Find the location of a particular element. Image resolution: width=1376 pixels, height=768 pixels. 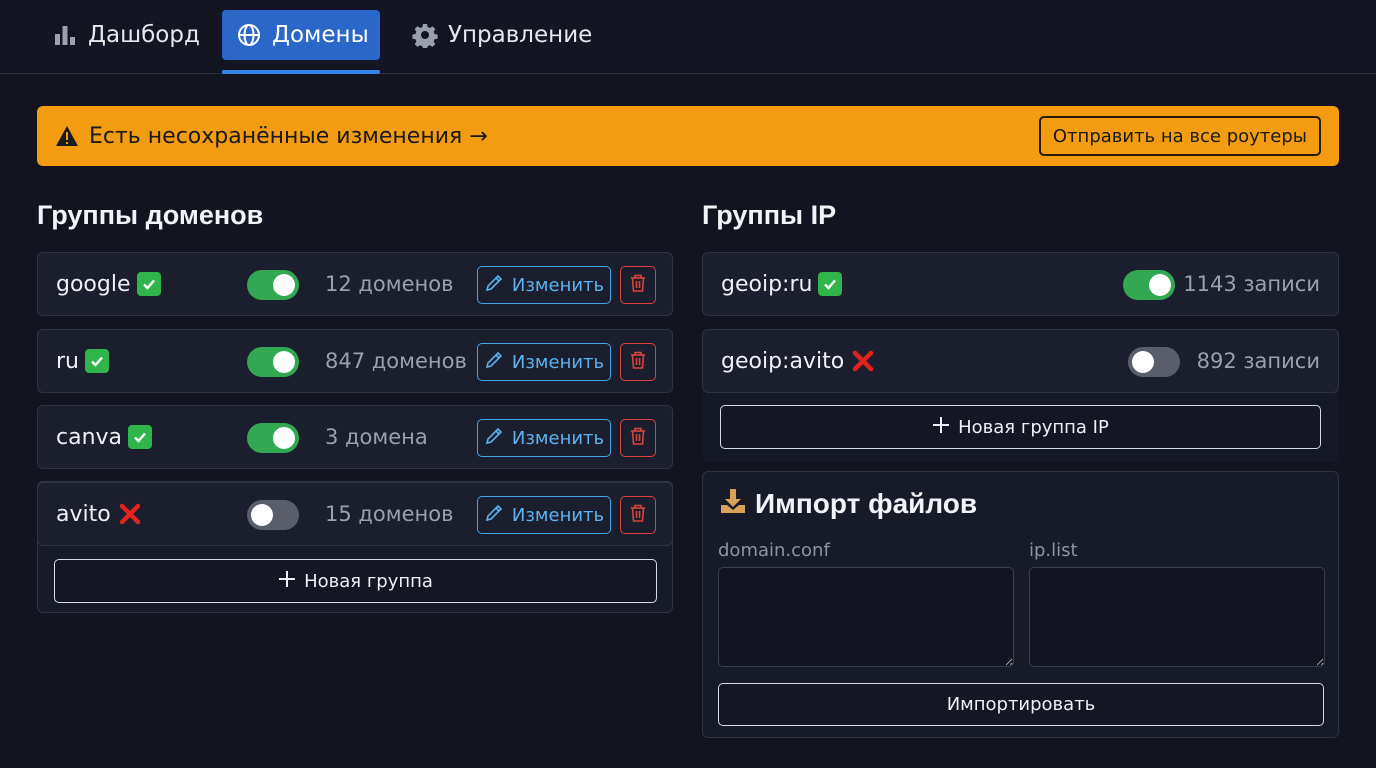

ip-list-label: ip.list is located at coordinates (1053, 550).